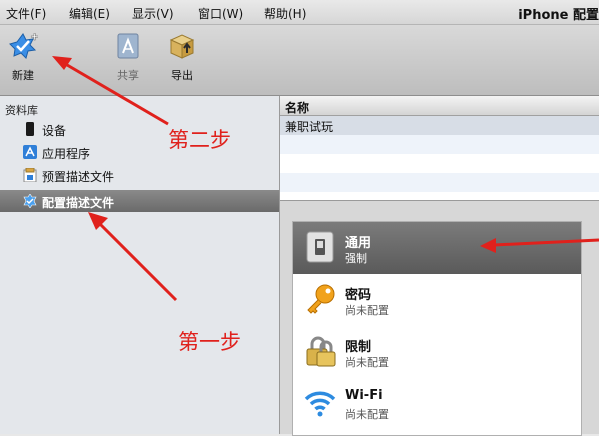 The width and height of the screenshot is (599, 436). I want to click on app-title: iPhone 配置, so click(558, 15).